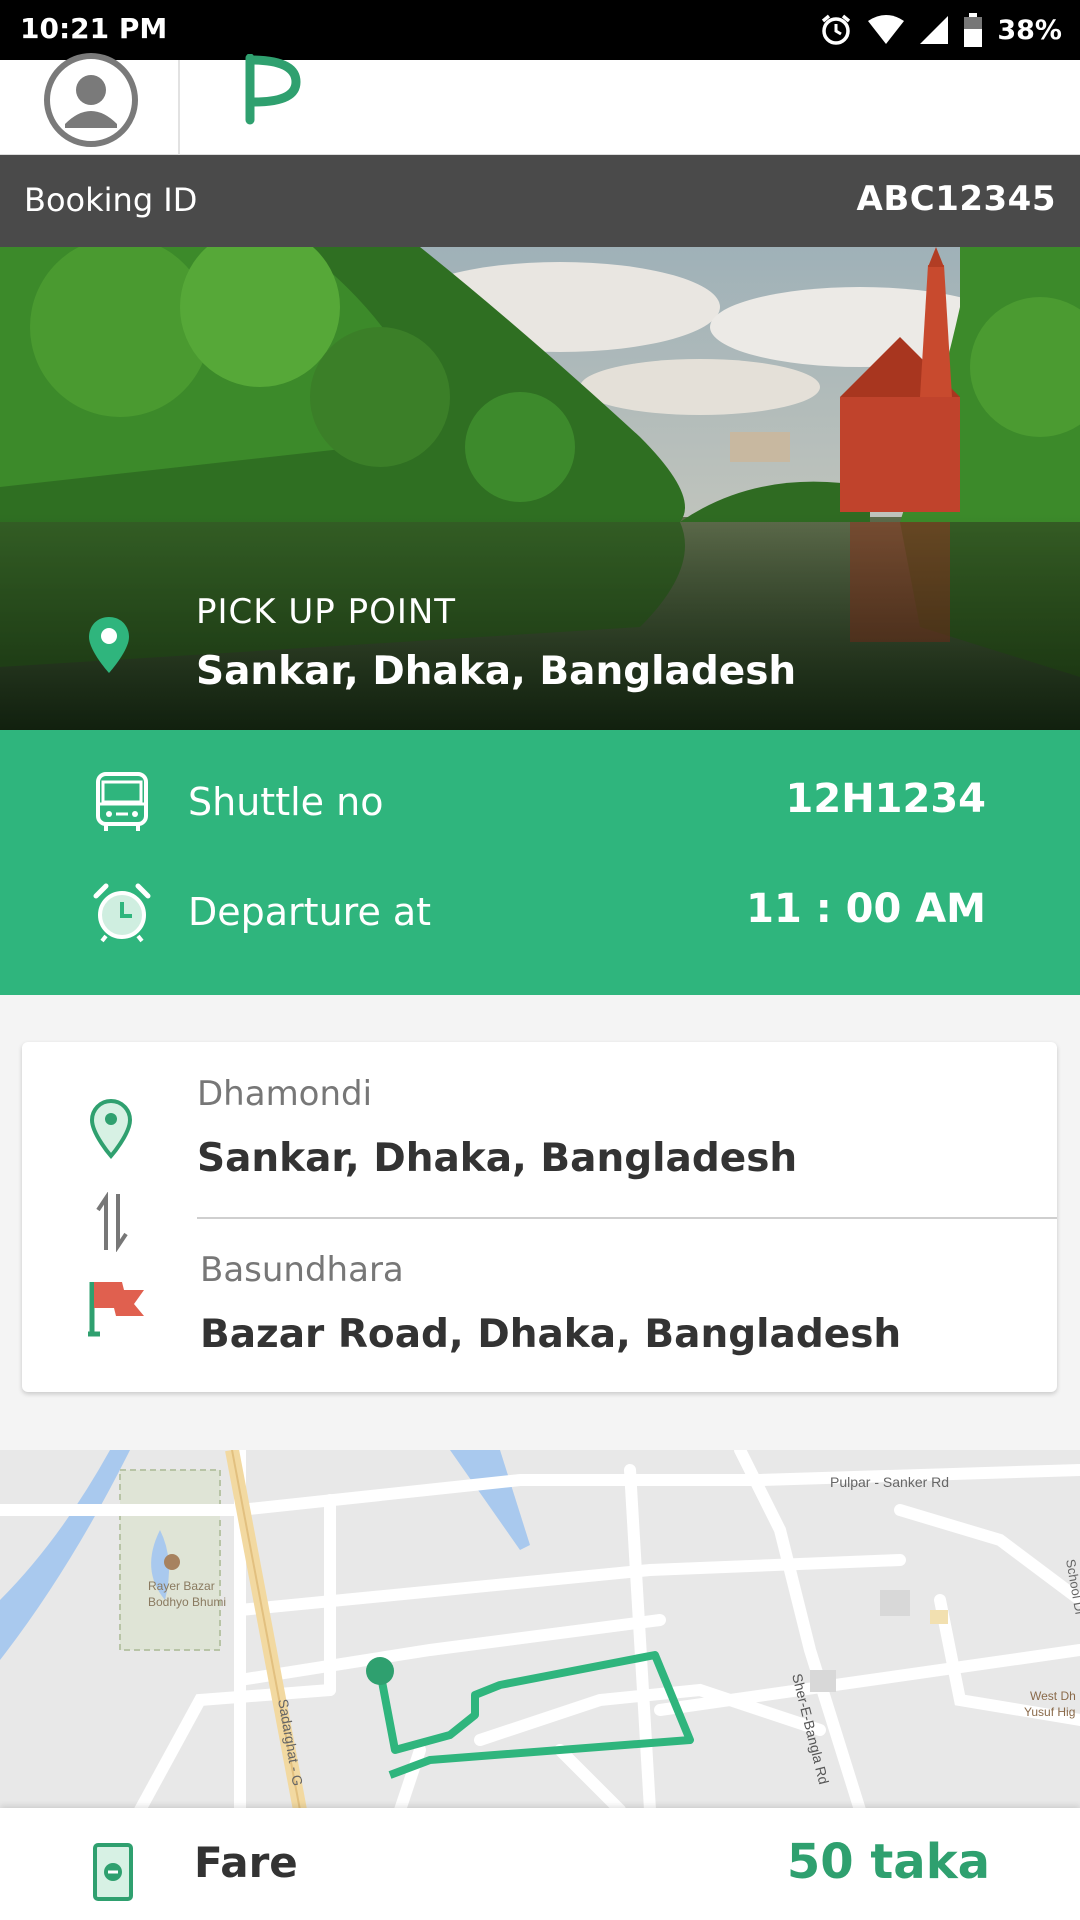 The height and width of the screenshot is (1920, 1080). Describe the element at coordinates (286, 802) in the screenshot. I see `shuttle-label: Shuttle no` at that location.